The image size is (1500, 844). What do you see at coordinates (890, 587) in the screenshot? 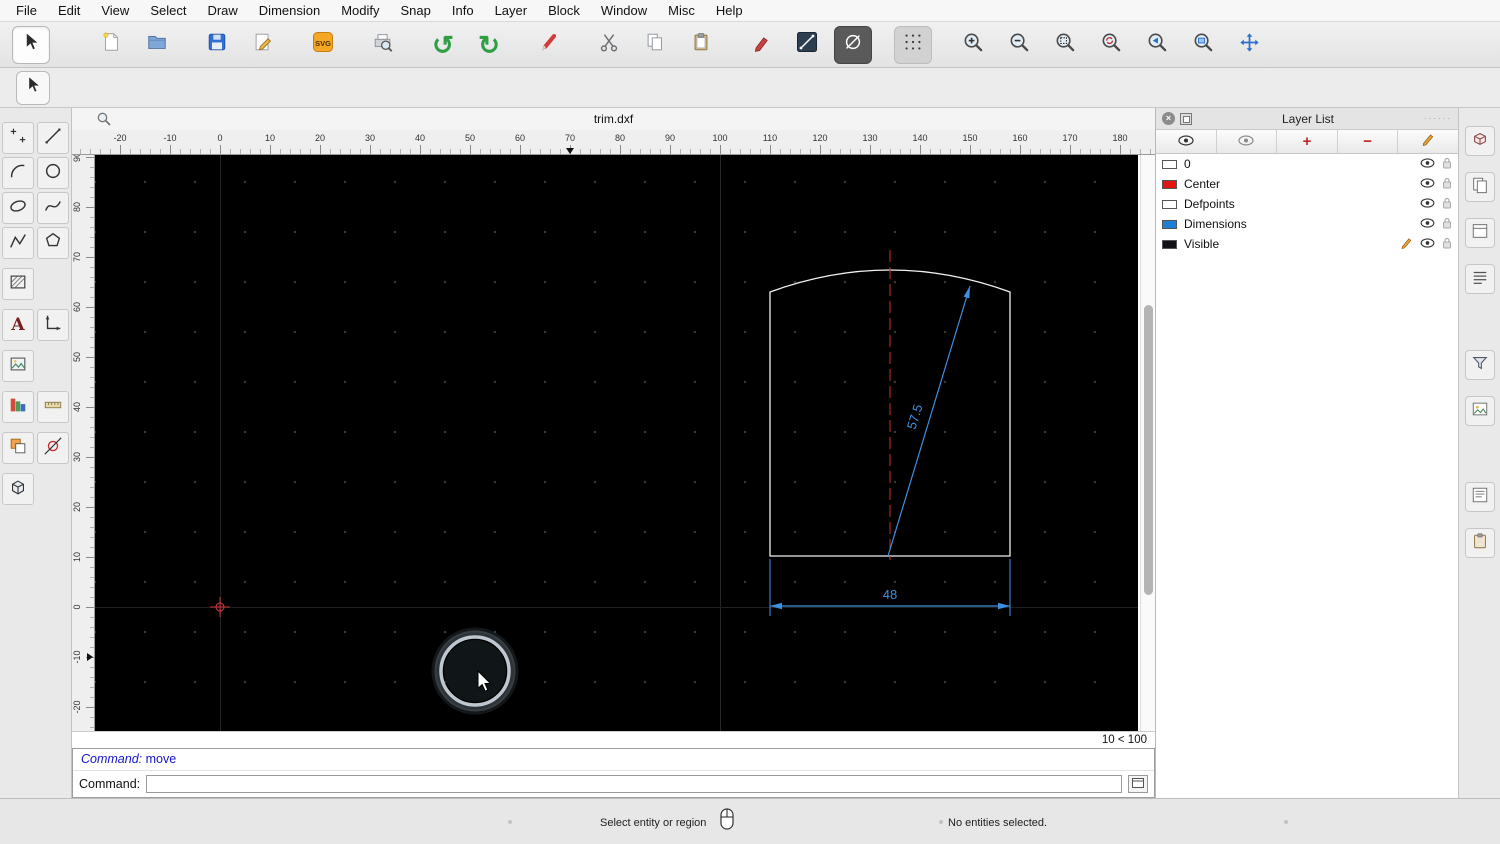
I see `horizontal-dimension-entity: 48` at bounding box center [890, 587].